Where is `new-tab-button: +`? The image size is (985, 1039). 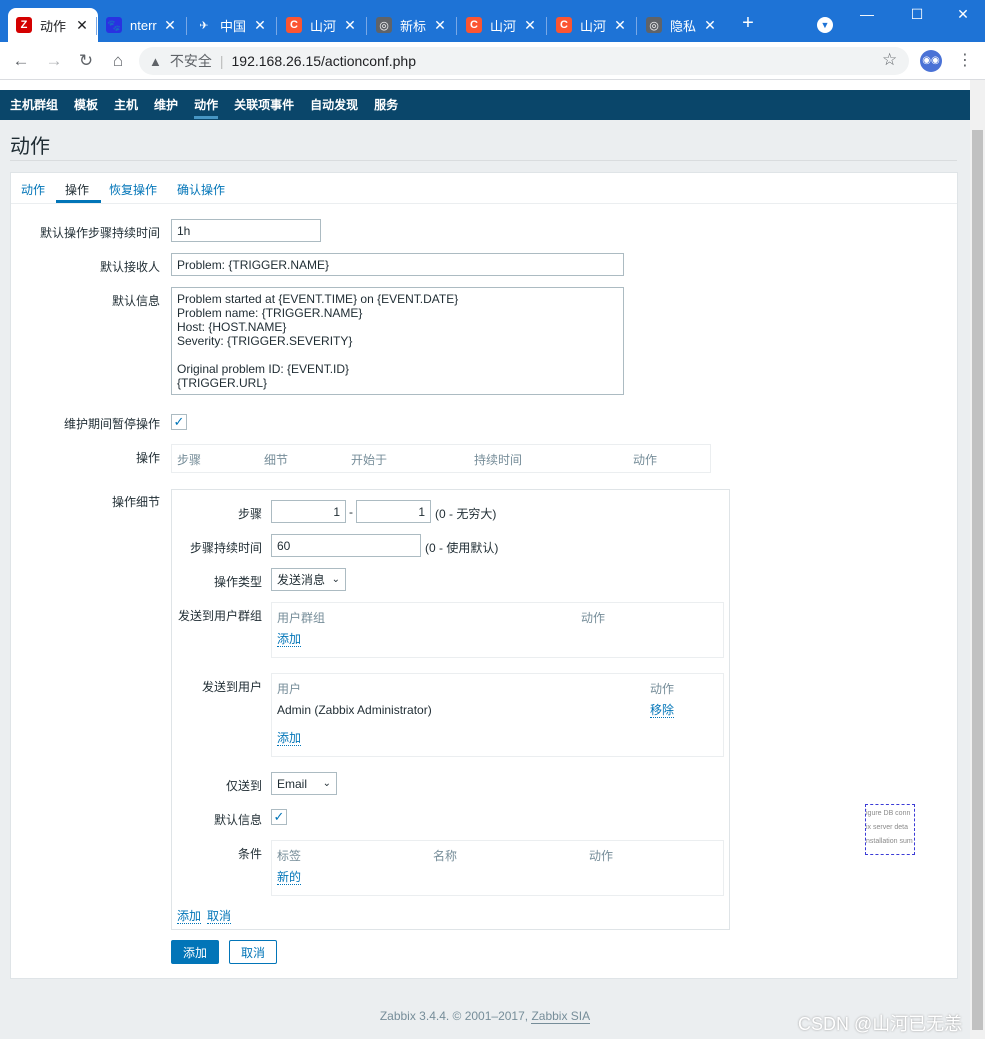
new-tab-button: + is located at coordinates (748, 23).